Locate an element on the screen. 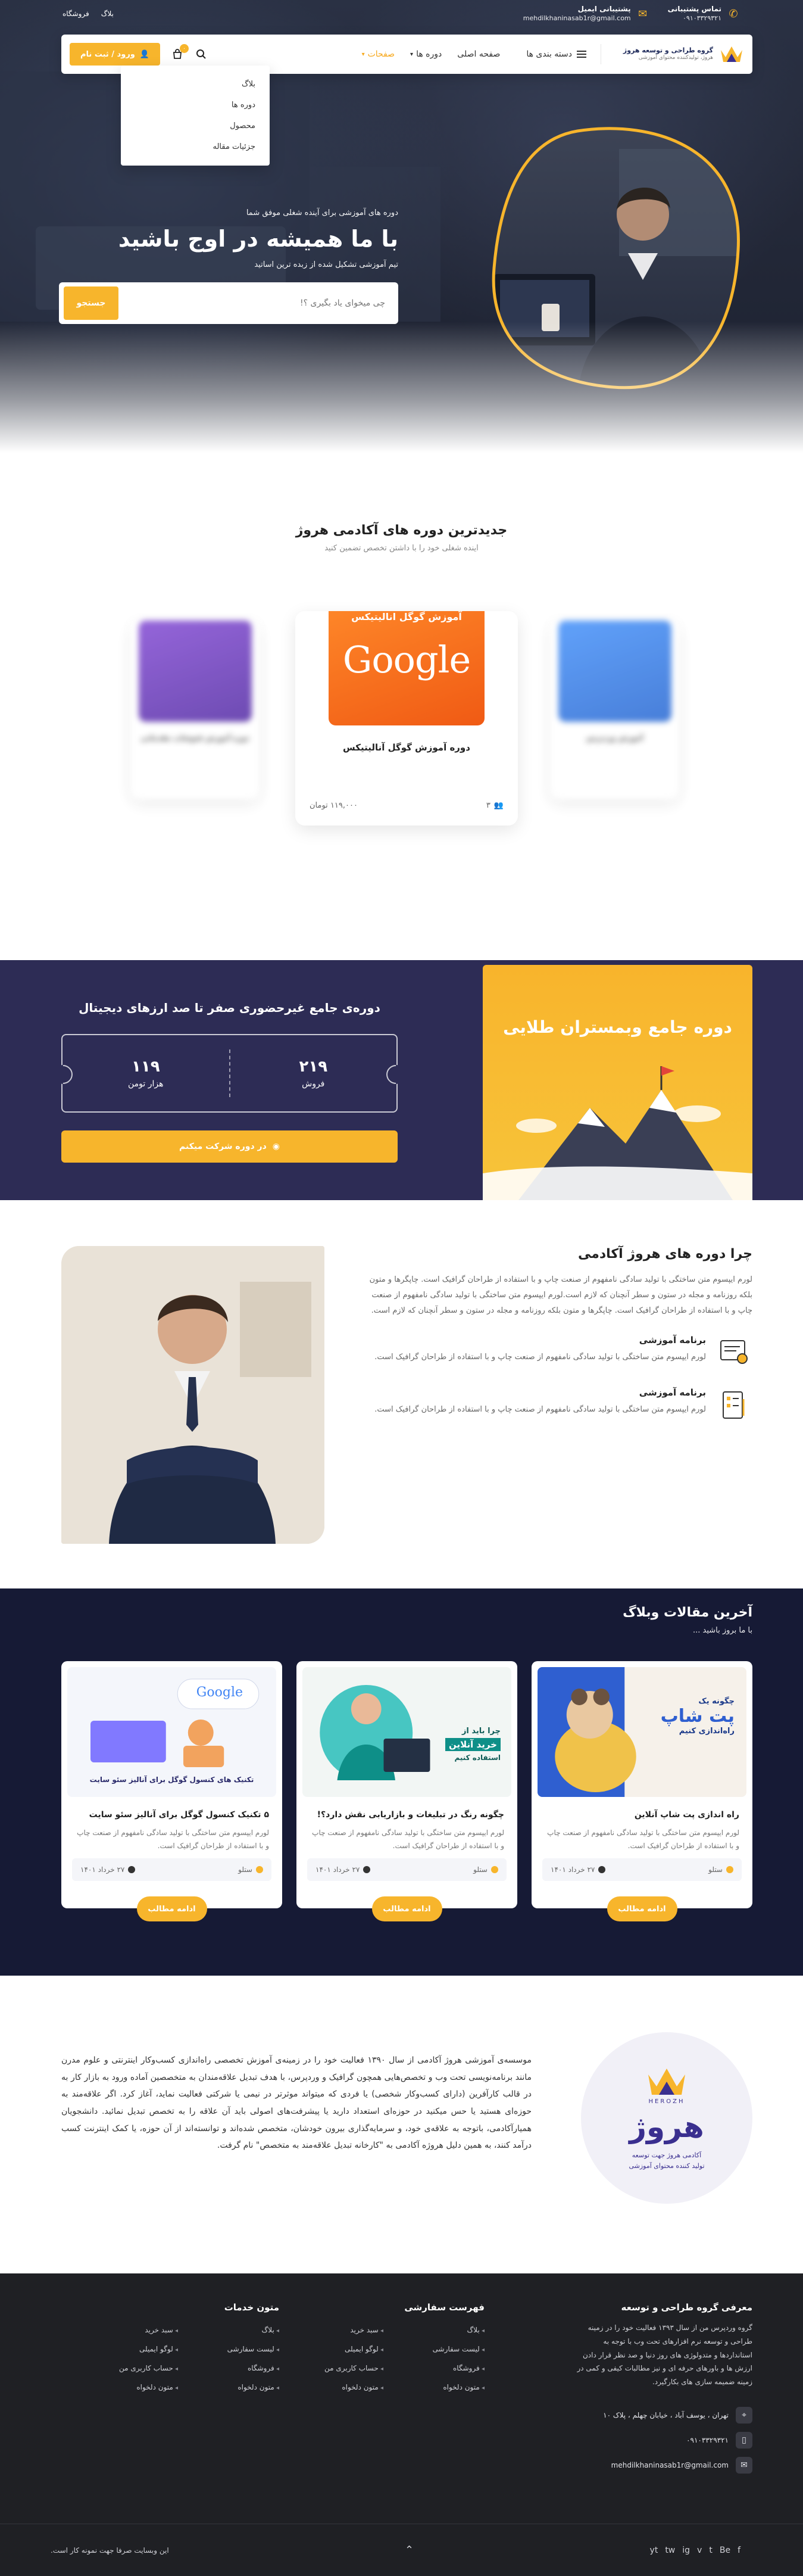 This screenshot has height=2576, width=803. course-title-right: آموزش وردپرس is located at coordinates (614, 738).